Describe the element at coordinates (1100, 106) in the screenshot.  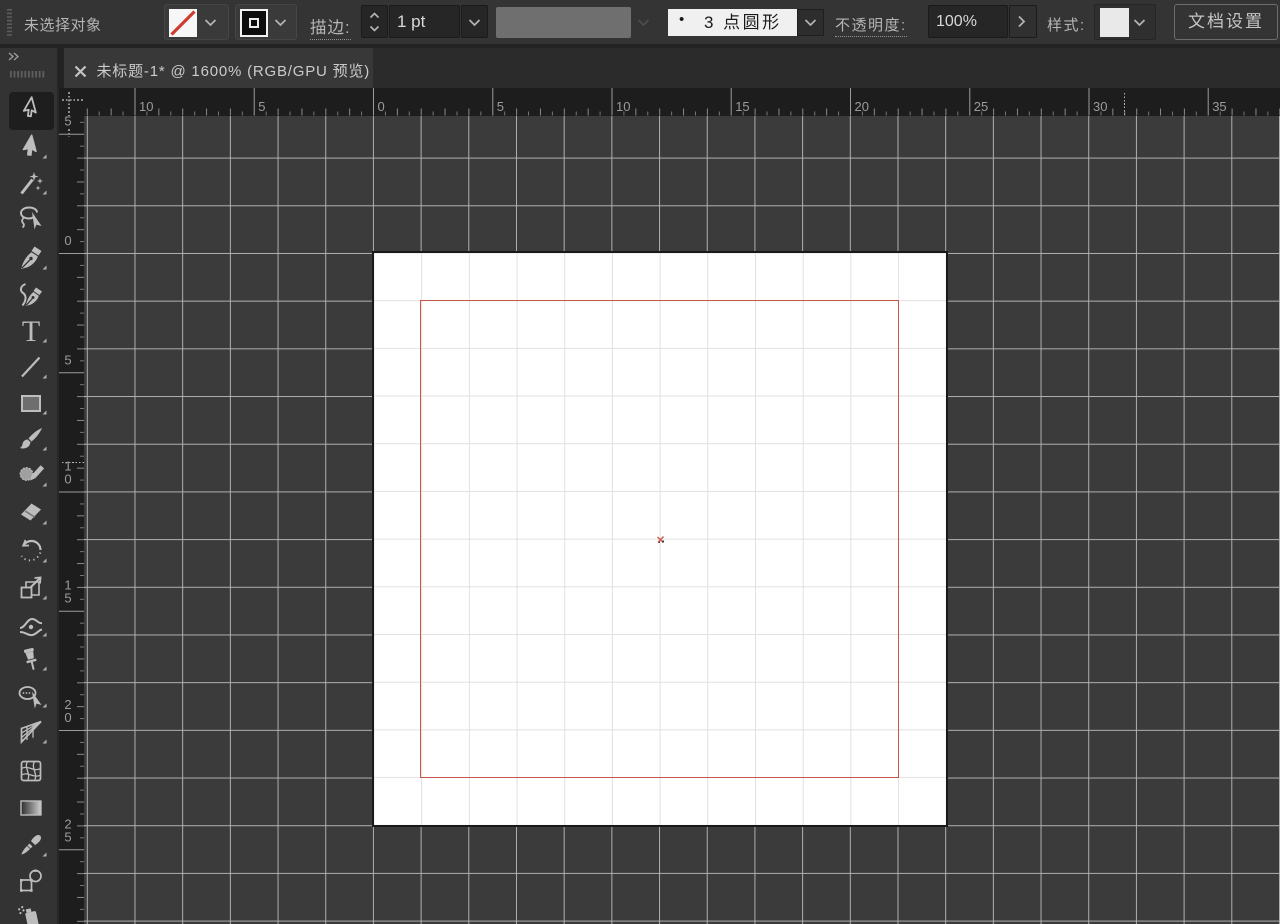
I see `svg-text: 30` at that location.